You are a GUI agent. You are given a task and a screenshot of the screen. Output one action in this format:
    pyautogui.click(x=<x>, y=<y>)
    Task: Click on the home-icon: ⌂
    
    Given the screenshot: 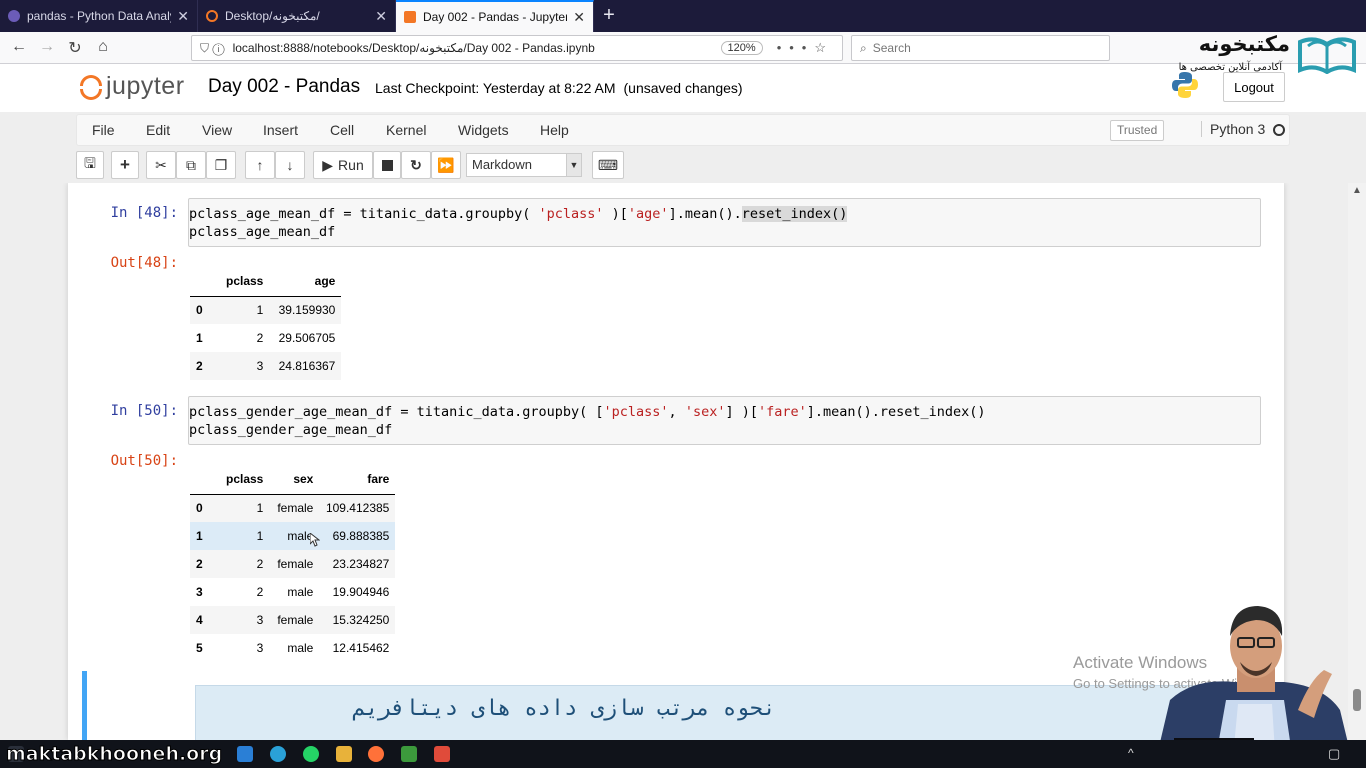 What is the action you would take?
    pyautogui.click(x=103, y=47)
    